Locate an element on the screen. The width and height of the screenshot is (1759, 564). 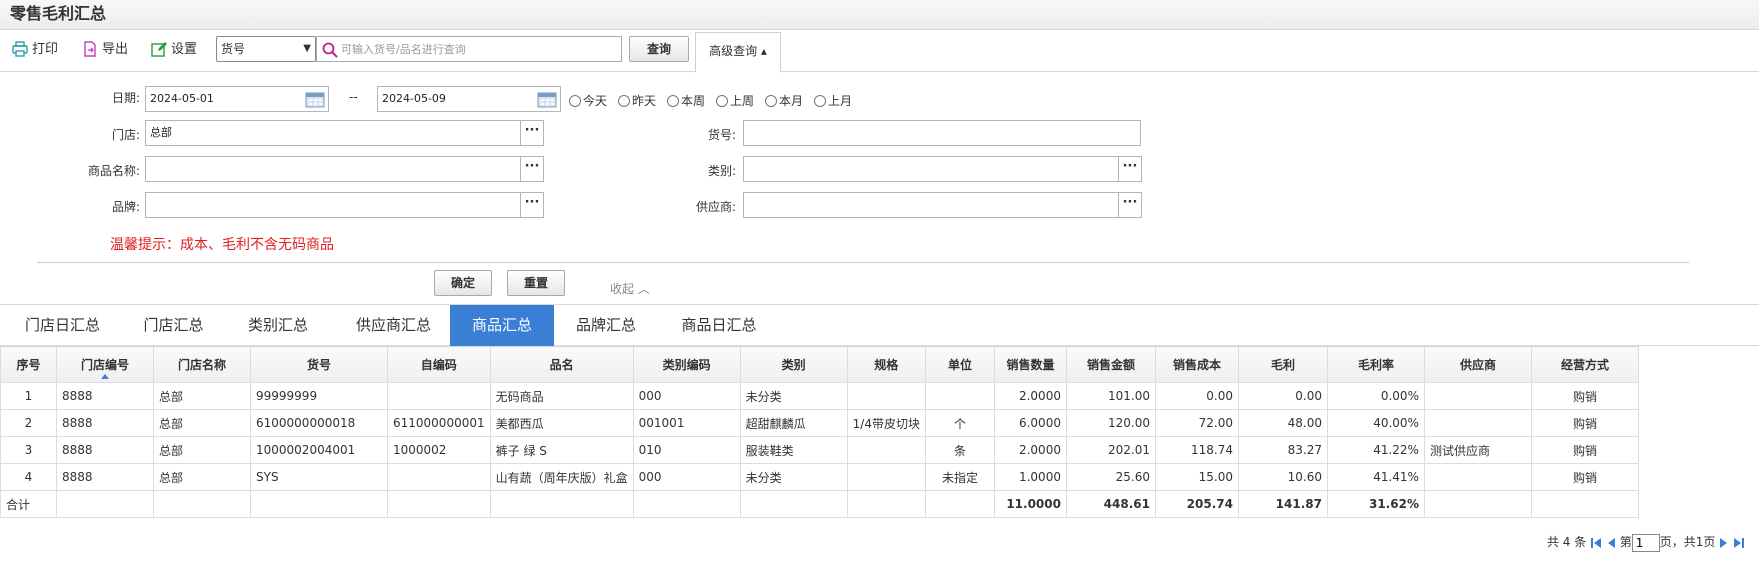
settings-button: 设置 is located at coordinates (174, 50).